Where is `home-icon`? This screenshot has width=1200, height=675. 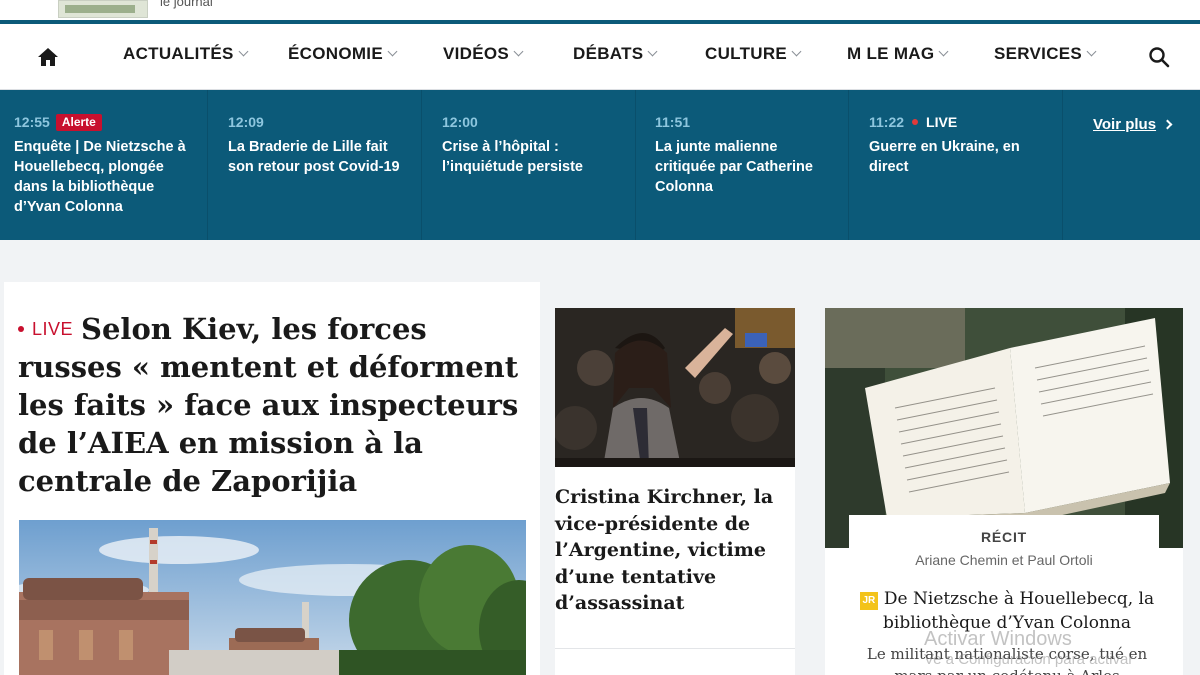 home-icon is located at coordinates (48, 57).